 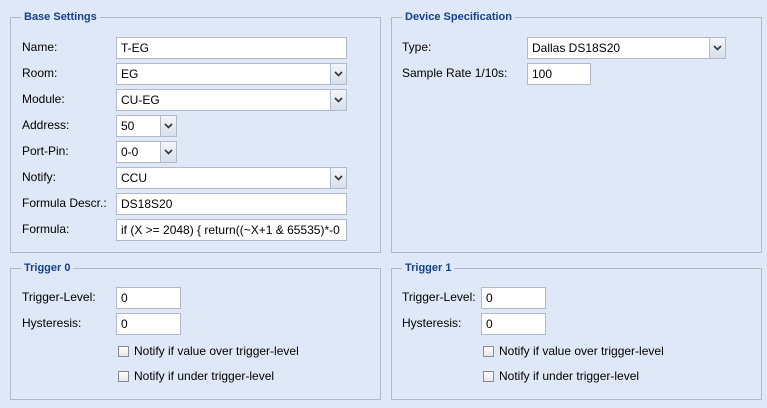 What do you see at coordinates (581, 351) in the screenshot?
I see `trigger1-notify-over-label: Notify if value over trigger-level` at bounding box center [581, 351].